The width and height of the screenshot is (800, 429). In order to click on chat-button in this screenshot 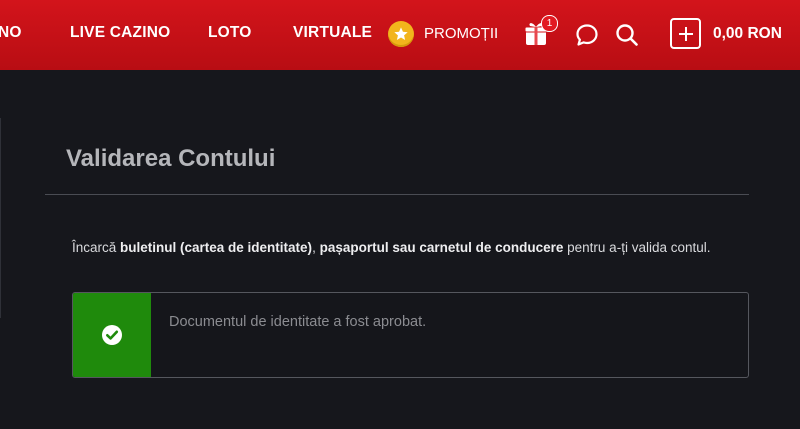, I will do `click(587, 35)`.